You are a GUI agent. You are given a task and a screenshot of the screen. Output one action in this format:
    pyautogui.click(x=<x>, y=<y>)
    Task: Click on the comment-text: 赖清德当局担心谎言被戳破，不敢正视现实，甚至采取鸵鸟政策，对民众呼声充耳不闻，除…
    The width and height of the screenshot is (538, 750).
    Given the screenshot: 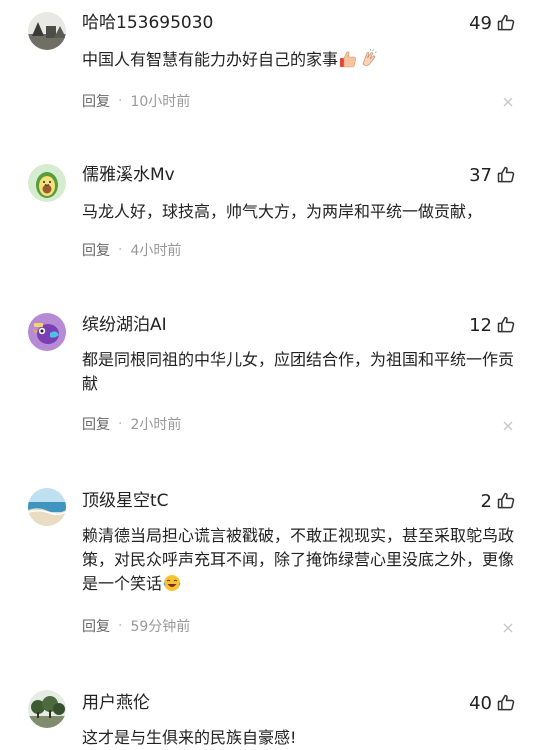 What is the action you would take?
    pyautogui.click(x=302, y=560)
    